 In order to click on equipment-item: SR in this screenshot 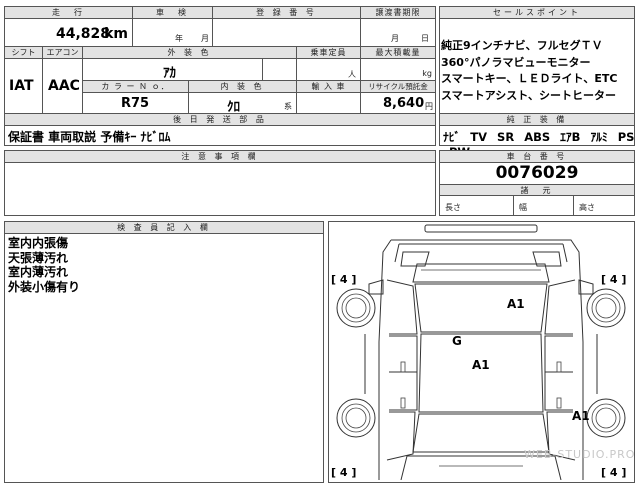, I will do `click(506, 137)`.